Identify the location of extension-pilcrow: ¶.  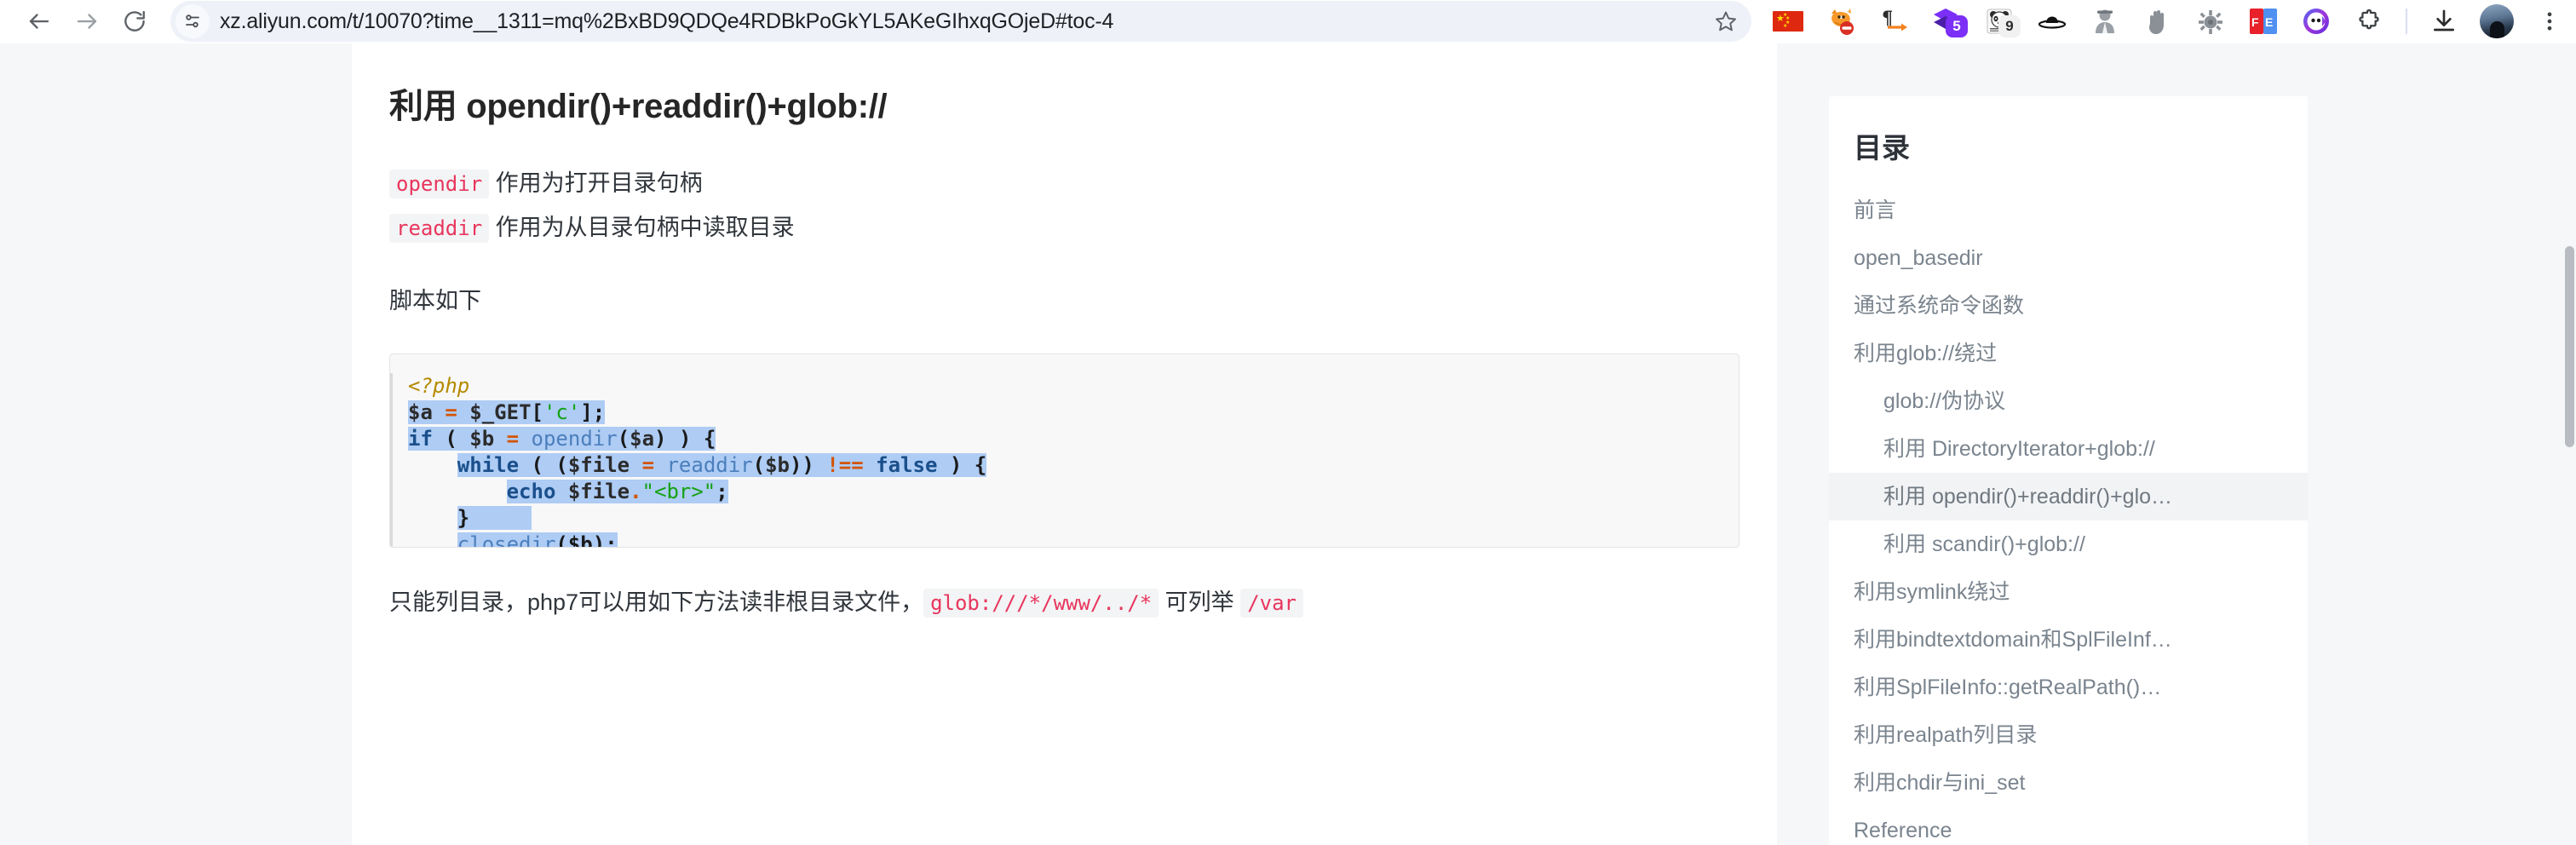
(1893, 21).